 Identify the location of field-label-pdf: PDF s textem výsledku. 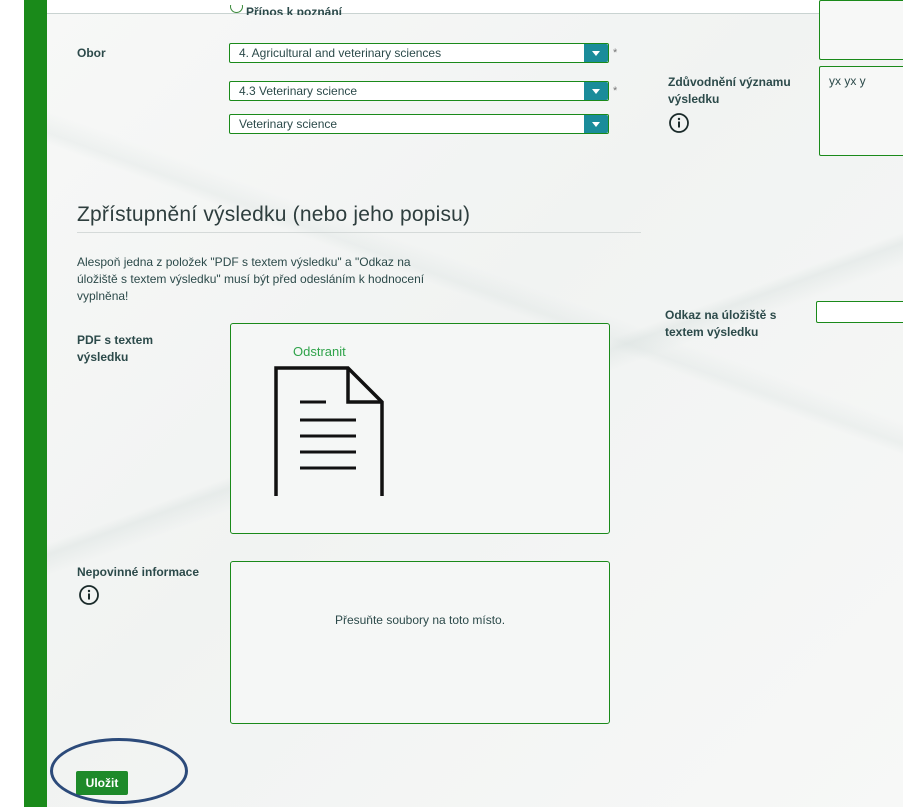
(115, 349).